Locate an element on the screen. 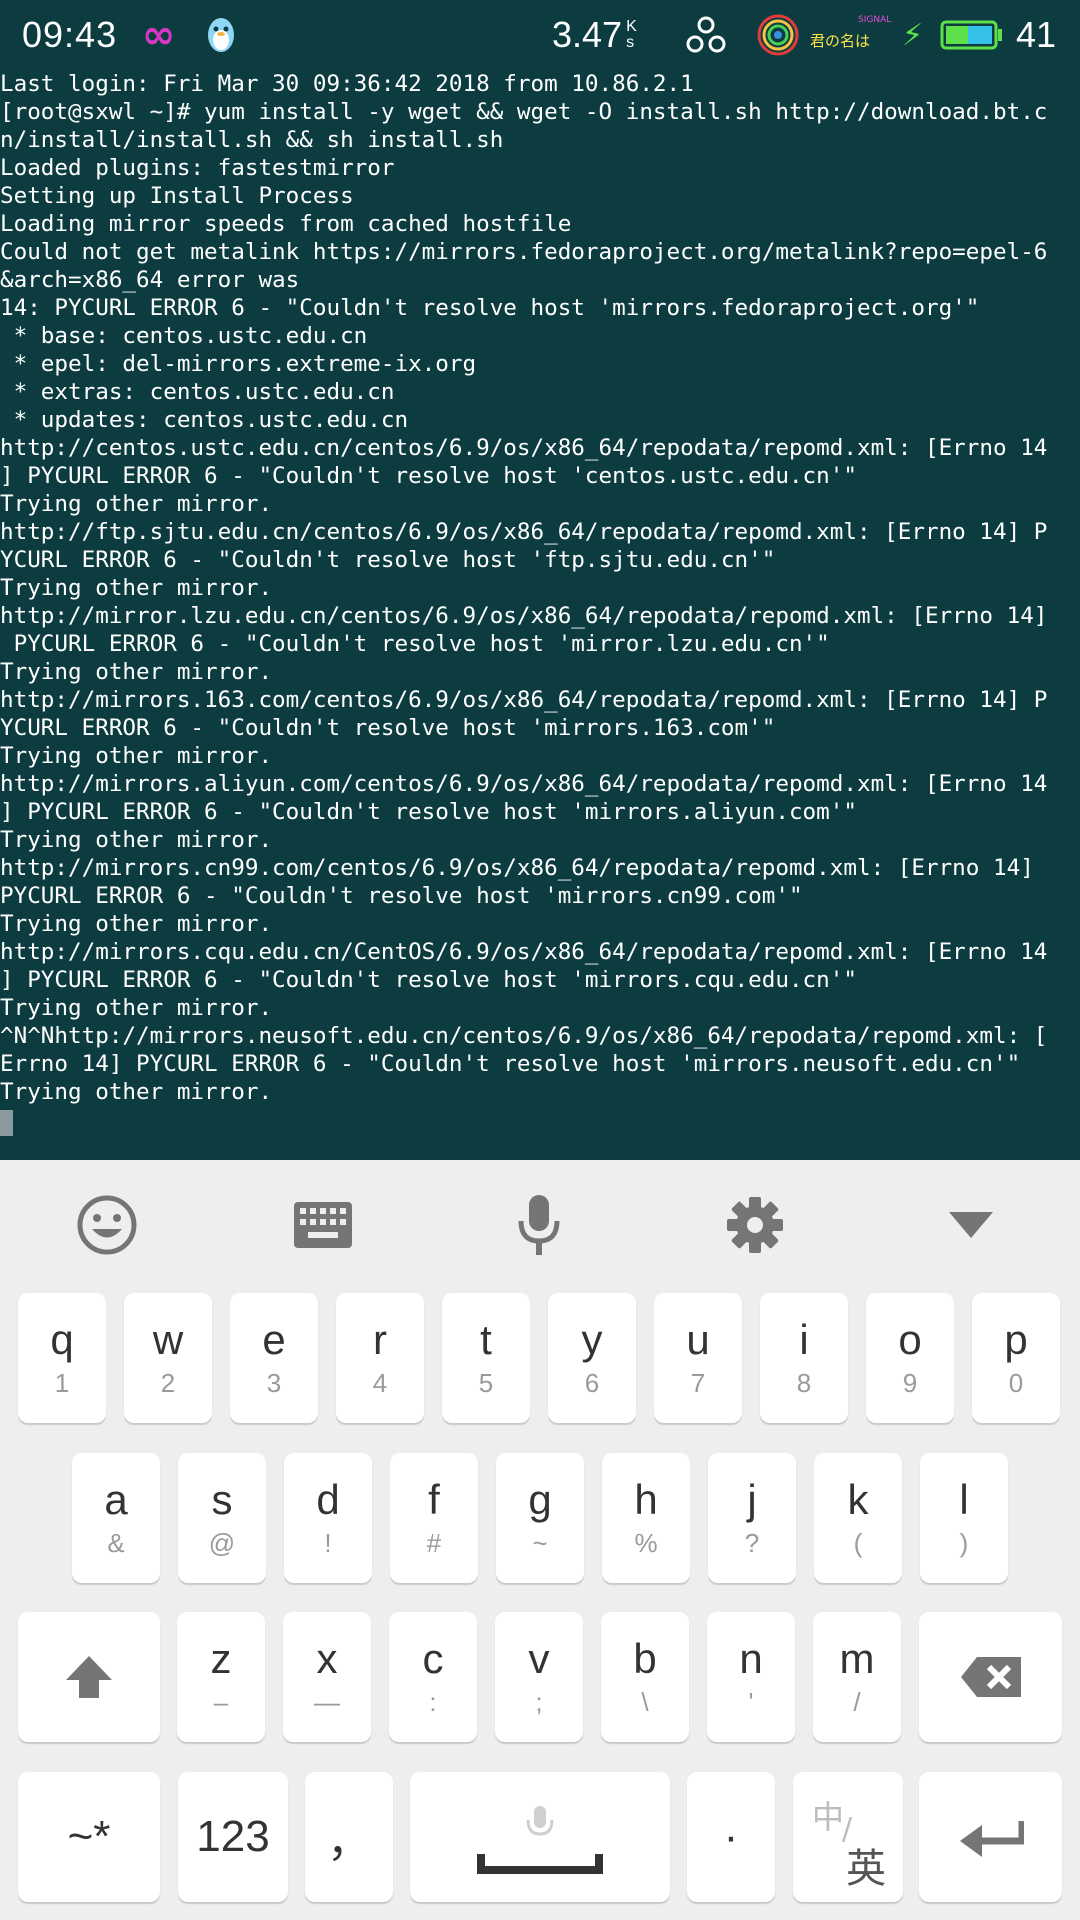 The height and width of the screenshot is (1920, 1080). backspace-key is located at coordinates (990, 1677).